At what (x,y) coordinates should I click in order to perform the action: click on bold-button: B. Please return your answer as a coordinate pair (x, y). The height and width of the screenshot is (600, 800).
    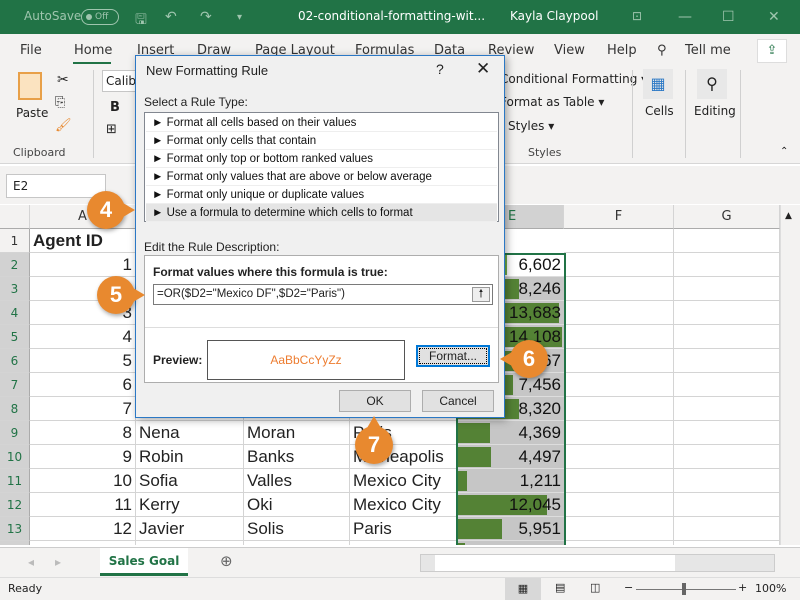
    Looking at the image, I should click on (115, 107).